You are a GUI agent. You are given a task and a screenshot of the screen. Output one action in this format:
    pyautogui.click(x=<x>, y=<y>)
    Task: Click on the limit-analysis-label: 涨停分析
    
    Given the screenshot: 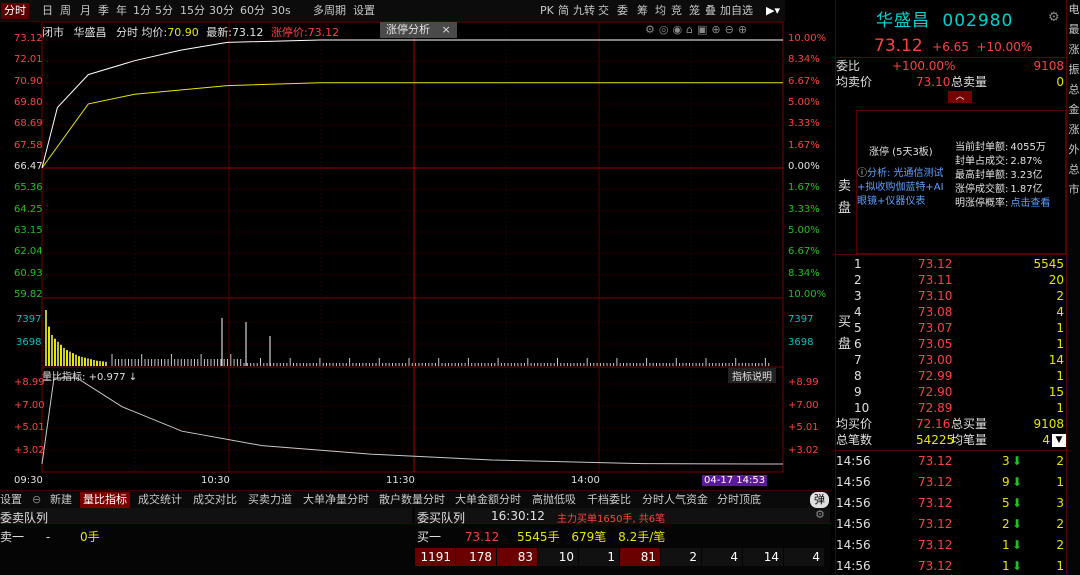 What is the action you would take?
    pyautogui.click(x=408, y=29)
    